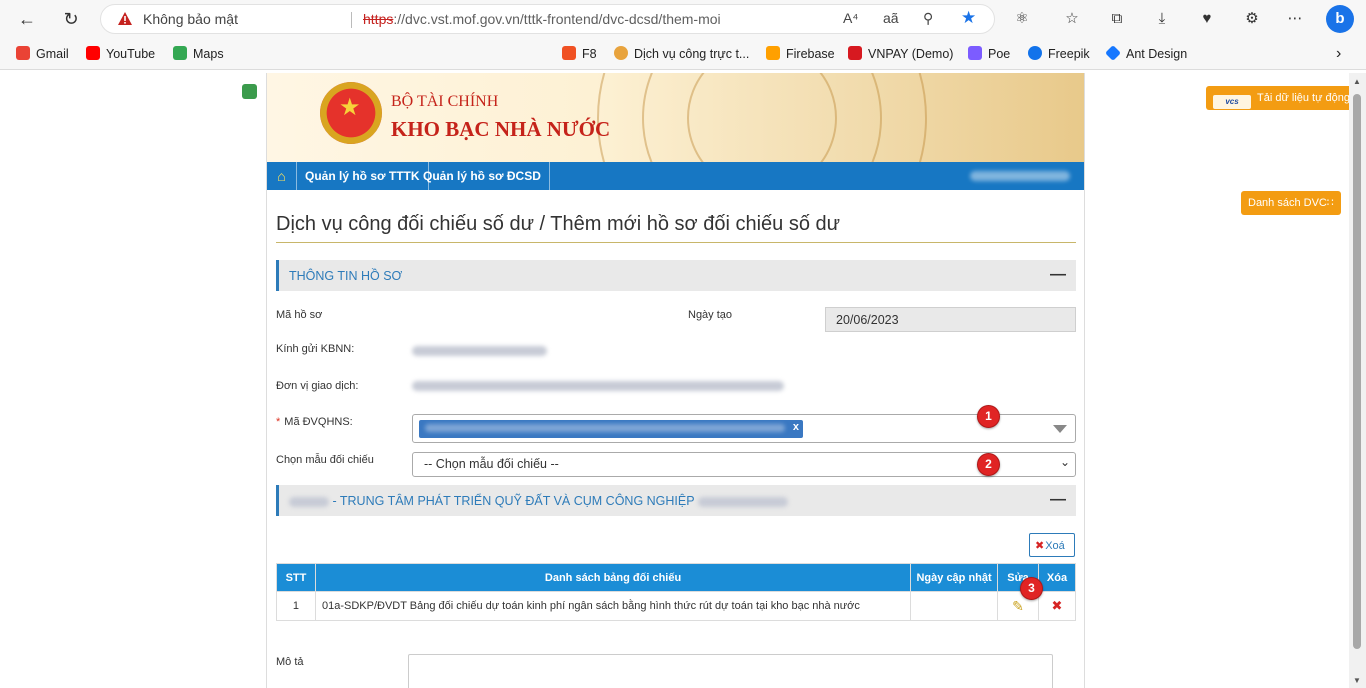 This screenshot has height=688, width=1366. What do you see at coordinates (71, 19) in the screenshot?
I see `reload-icon: ↻` at bounding box center [71, 19].